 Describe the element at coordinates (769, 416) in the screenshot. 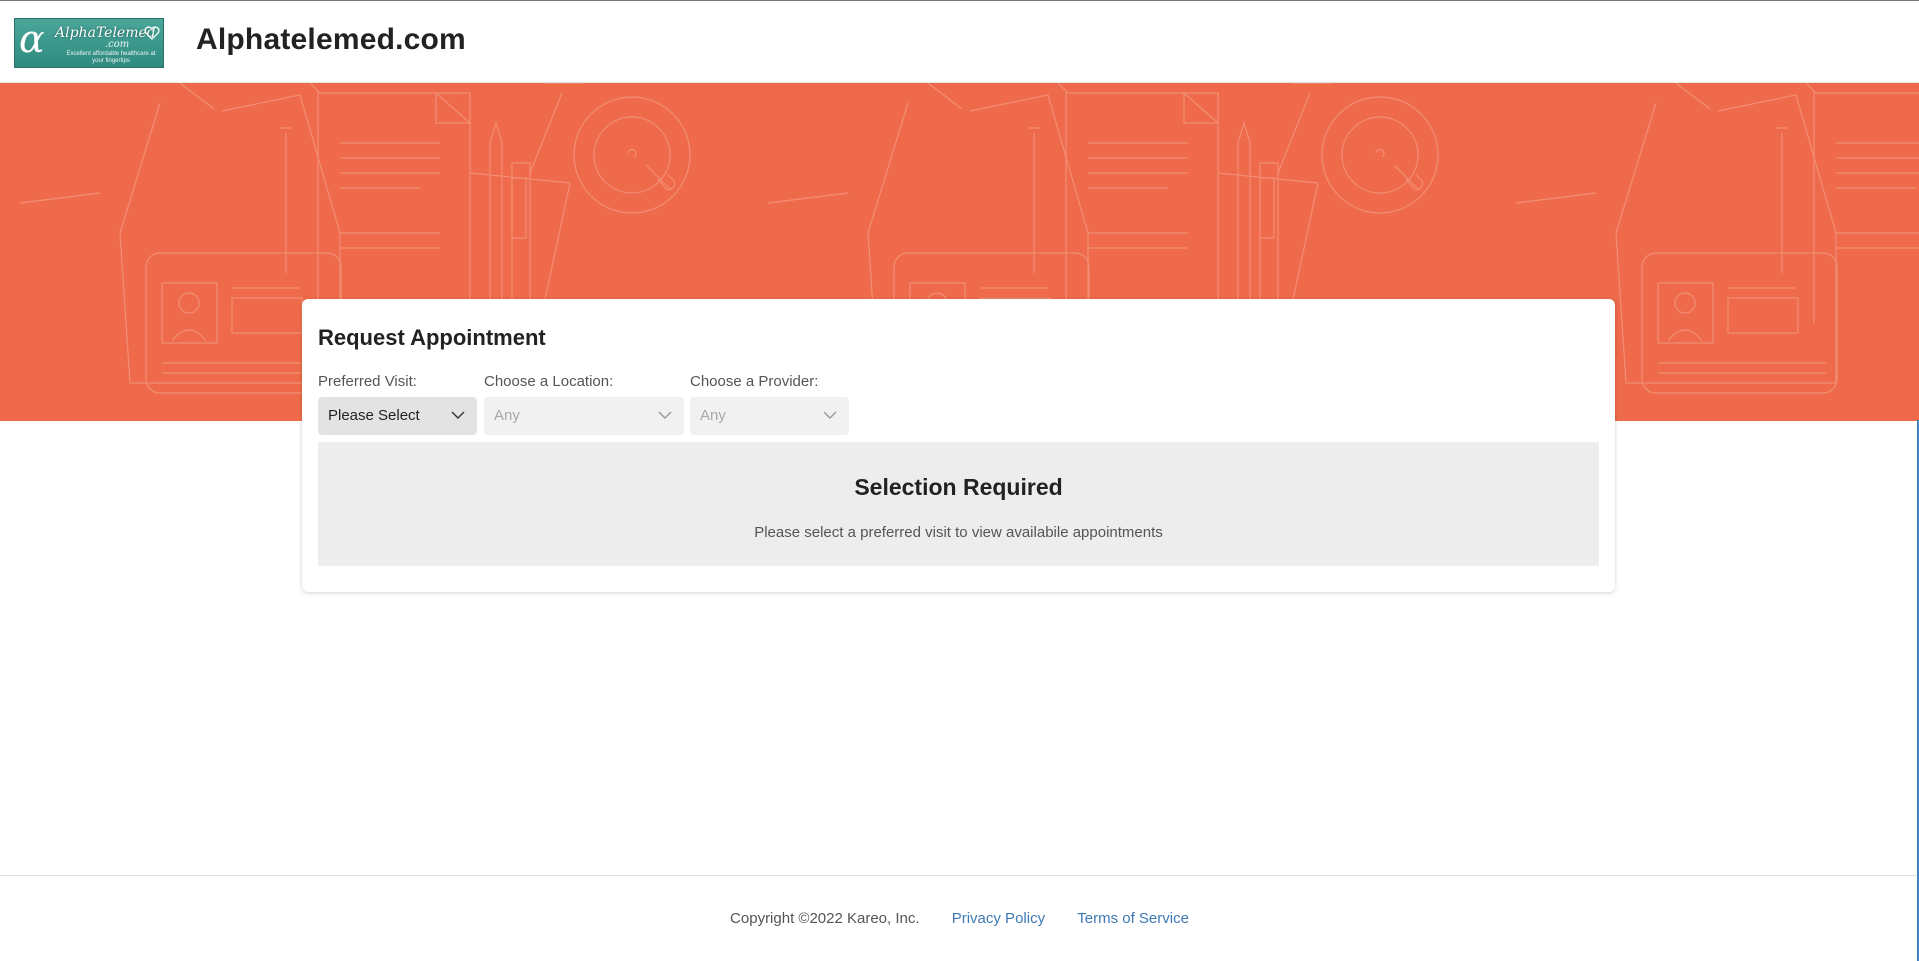

I see `provider-select: Any` at that location.